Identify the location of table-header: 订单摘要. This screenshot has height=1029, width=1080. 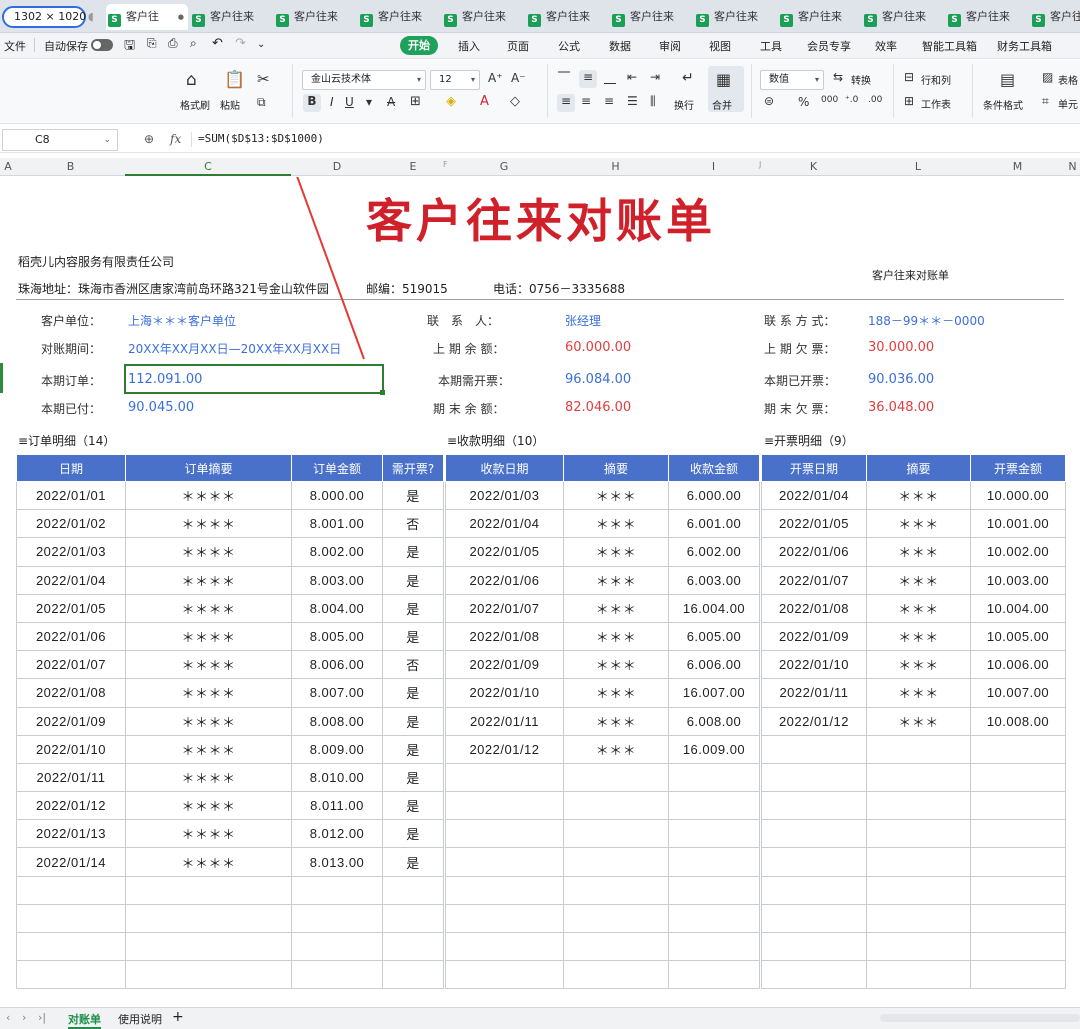
(208, 468).